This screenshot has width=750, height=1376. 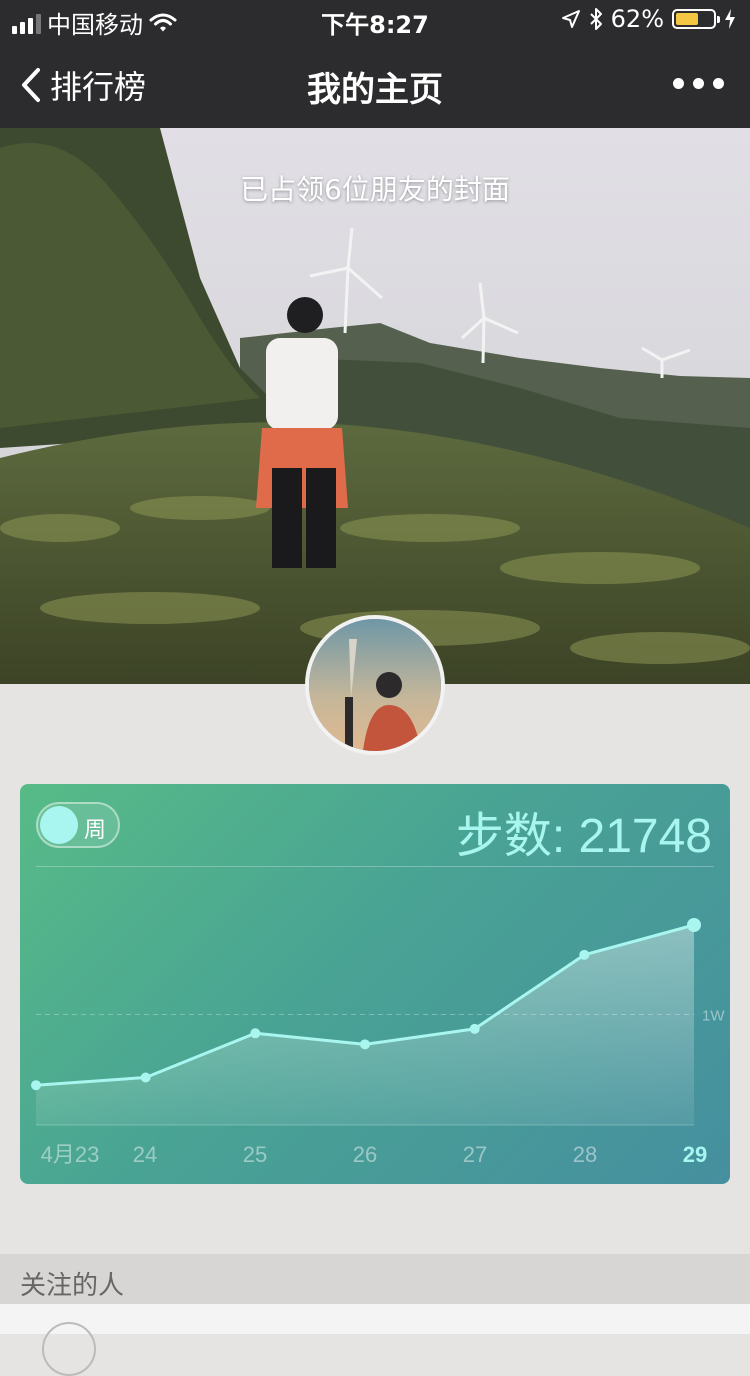 What do you see at coordinates (375, 189) in the screenshot?
I see `cover-caption: 已占领6位朋友的封面` at bounding box center [375, 189].